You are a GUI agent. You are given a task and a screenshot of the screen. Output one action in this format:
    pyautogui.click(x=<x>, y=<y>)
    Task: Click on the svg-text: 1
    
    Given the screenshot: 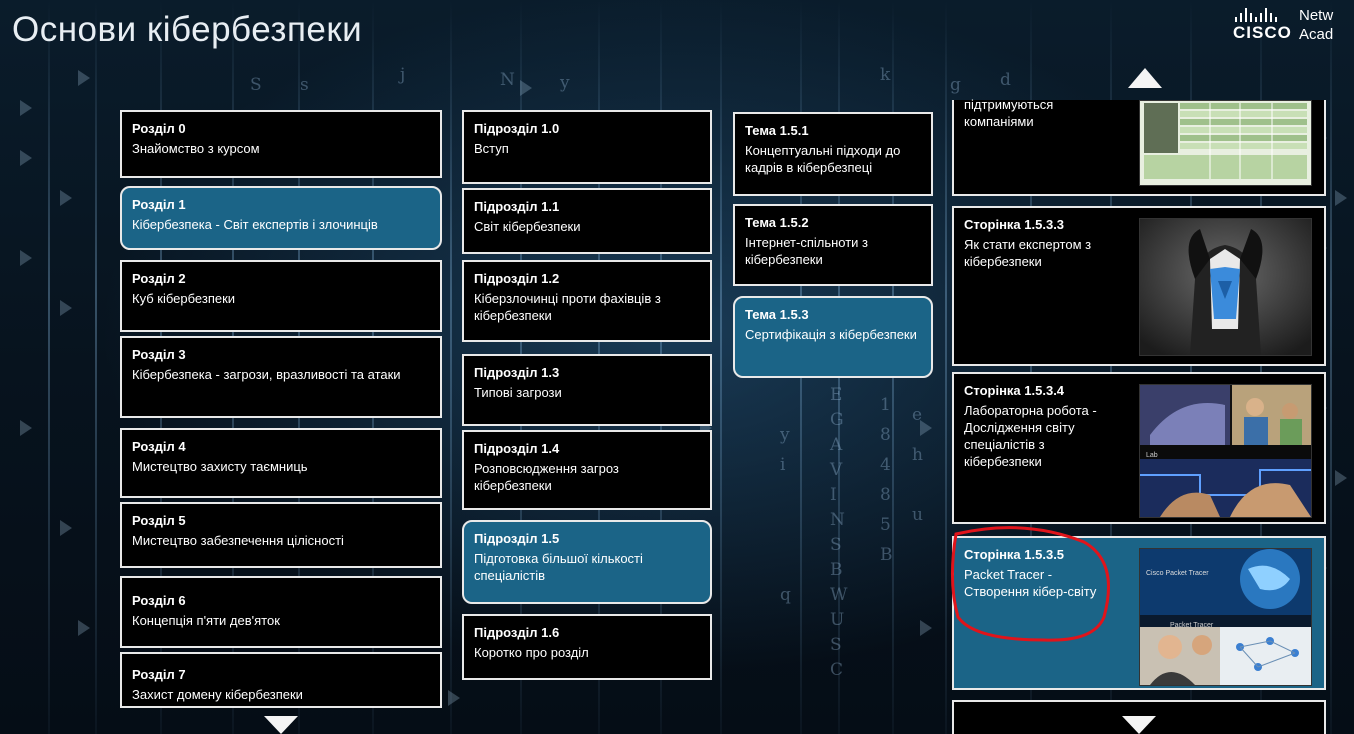 What is the action you would take?
    pyautogui.click(x=885, y=405)
    